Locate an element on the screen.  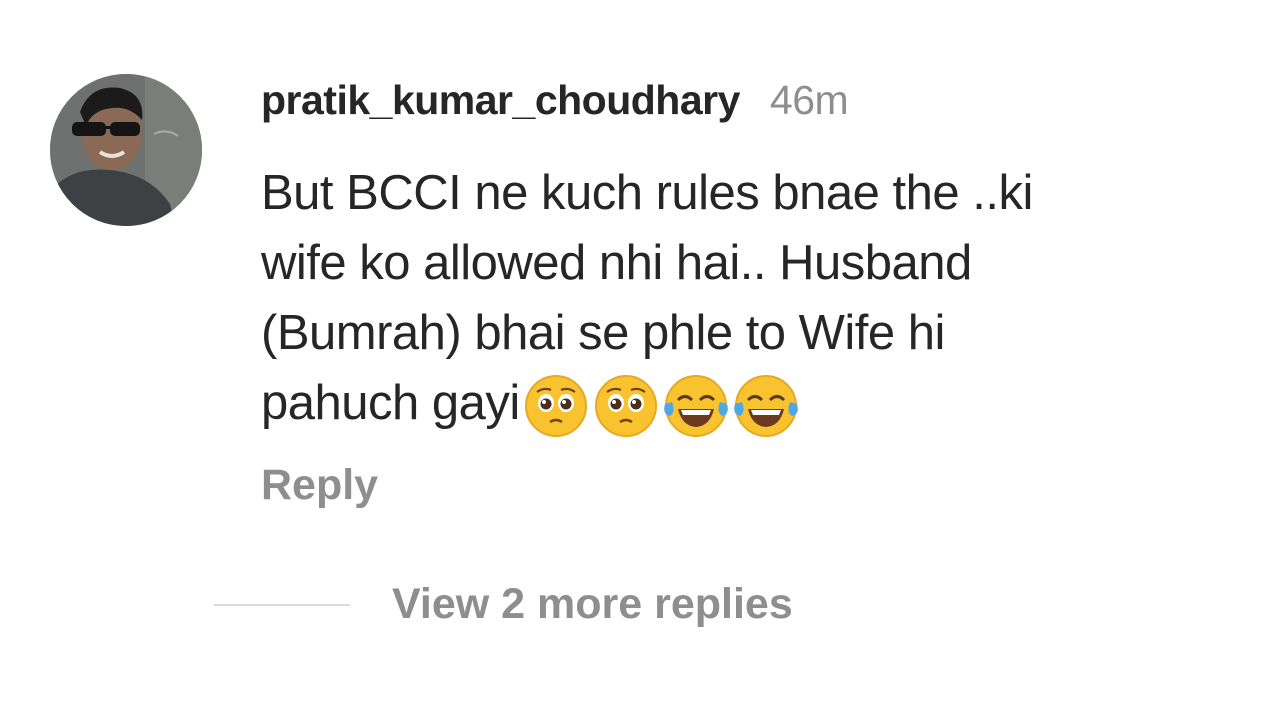
comment-line: wife ko allowed nhi hai.. Husband is located at coordinates (616, 263).